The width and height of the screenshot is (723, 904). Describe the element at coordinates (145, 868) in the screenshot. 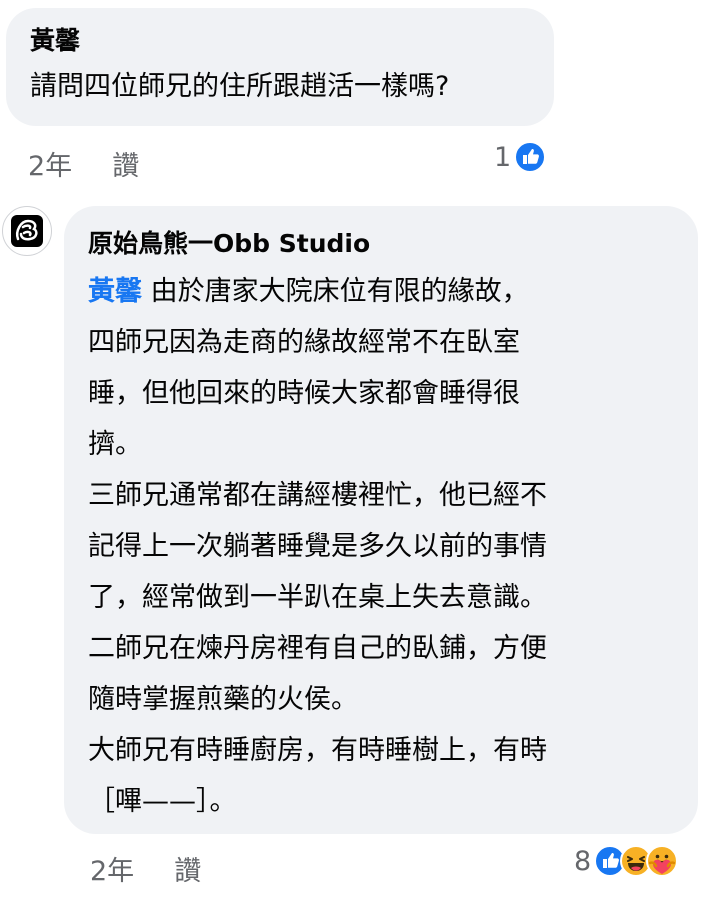

I see `reply-meta: 2年 讚` at that location.